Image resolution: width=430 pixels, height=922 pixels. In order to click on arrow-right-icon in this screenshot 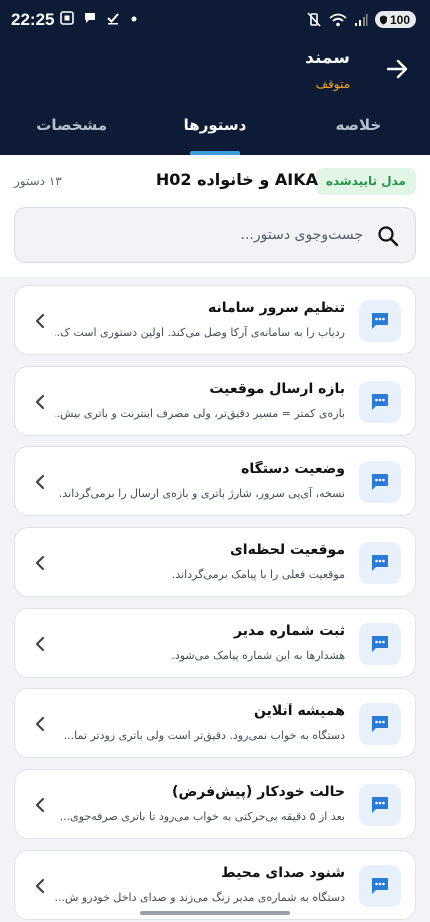, I will do `click(397, 69)`.